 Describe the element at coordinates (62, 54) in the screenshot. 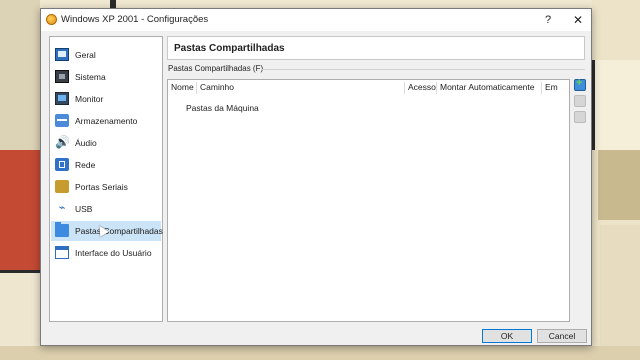

I see `general-icon` at that location.